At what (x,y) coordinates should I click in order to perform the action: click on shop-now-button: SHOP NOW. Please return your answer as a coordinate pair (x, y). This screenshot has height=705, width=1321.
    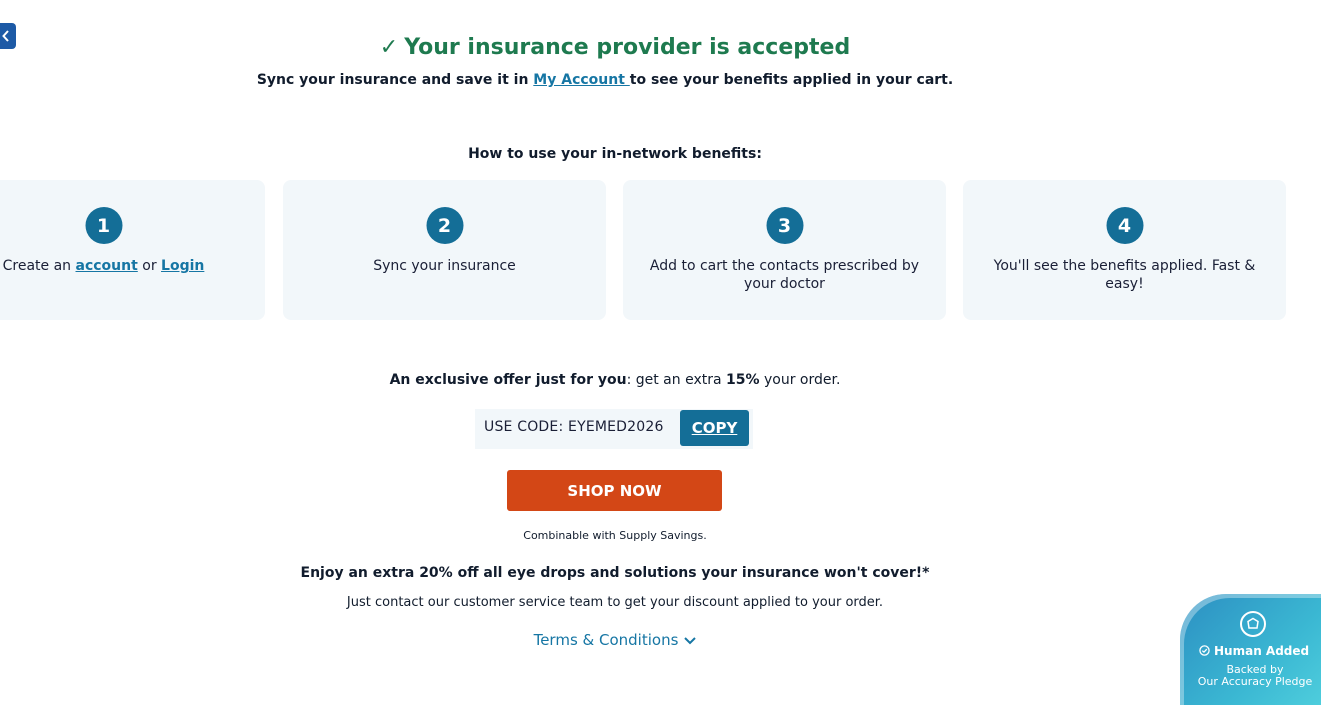
    Looking at the image, I should click on (614, 490).